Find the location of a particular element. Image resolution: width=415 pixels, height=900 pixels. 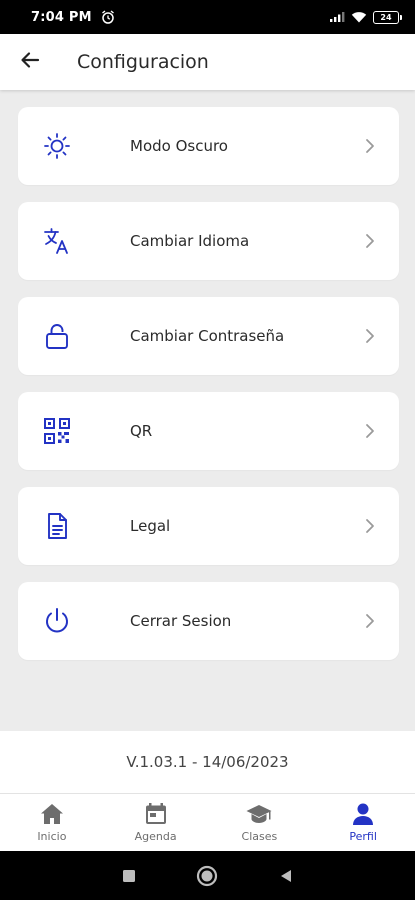

back-button is located at coordinates (30, 62).